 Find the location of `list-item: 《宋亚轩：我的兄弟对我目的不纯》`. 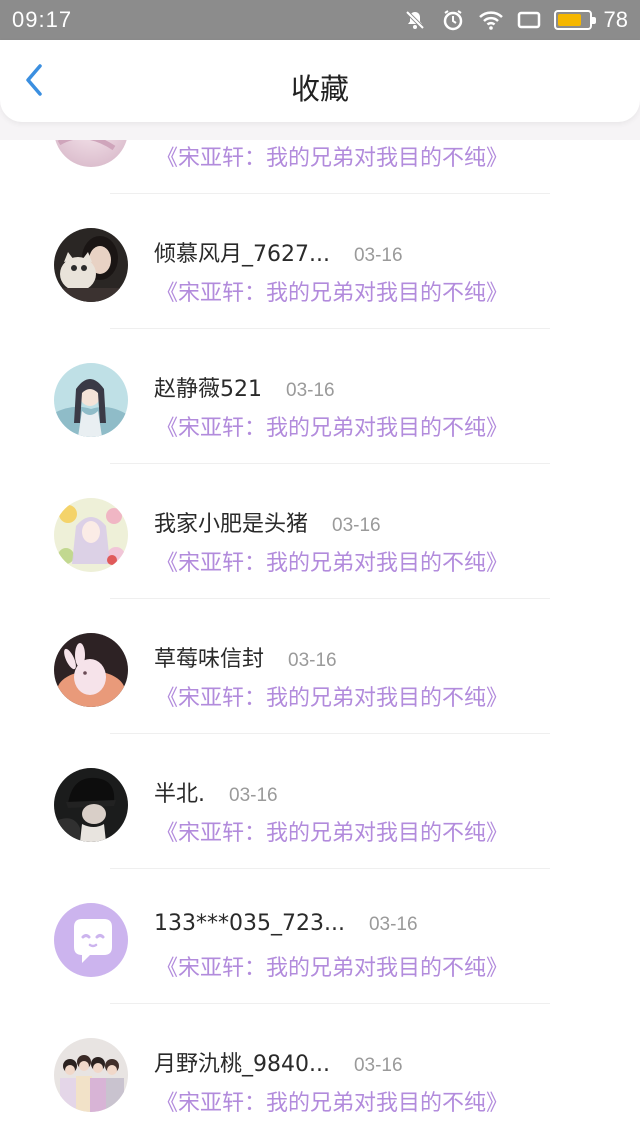

list-item: 《宋亚轩：我的兄弟对我目的不纯》 is located at coordinates (320, 167).